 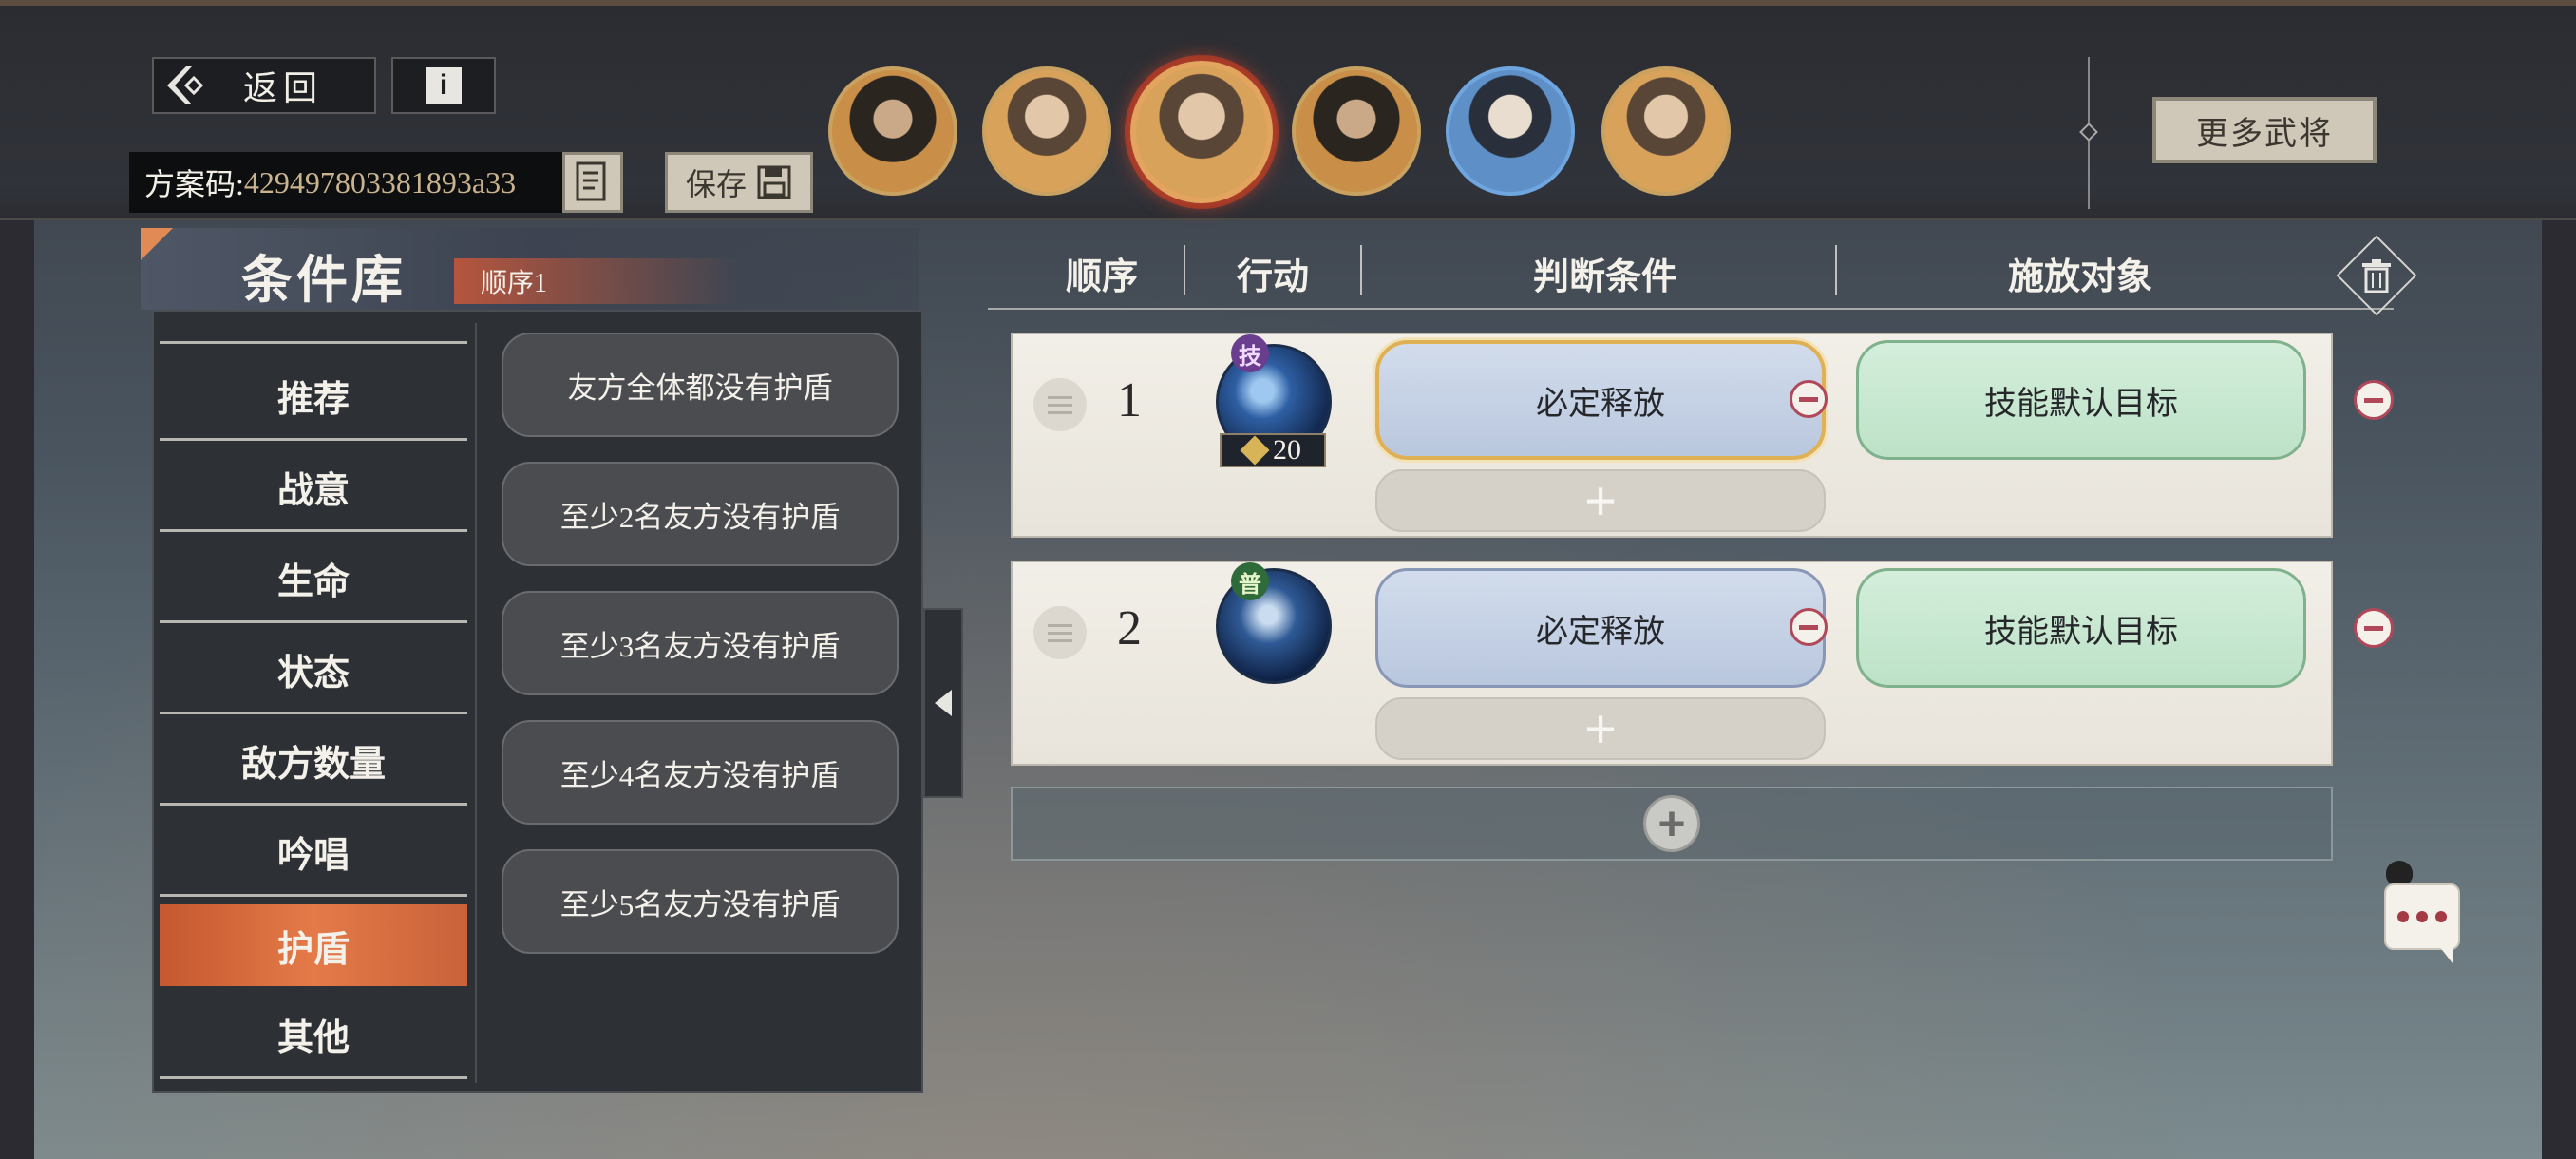 I want to click on category-item-partial, so click(x=313, y=329).